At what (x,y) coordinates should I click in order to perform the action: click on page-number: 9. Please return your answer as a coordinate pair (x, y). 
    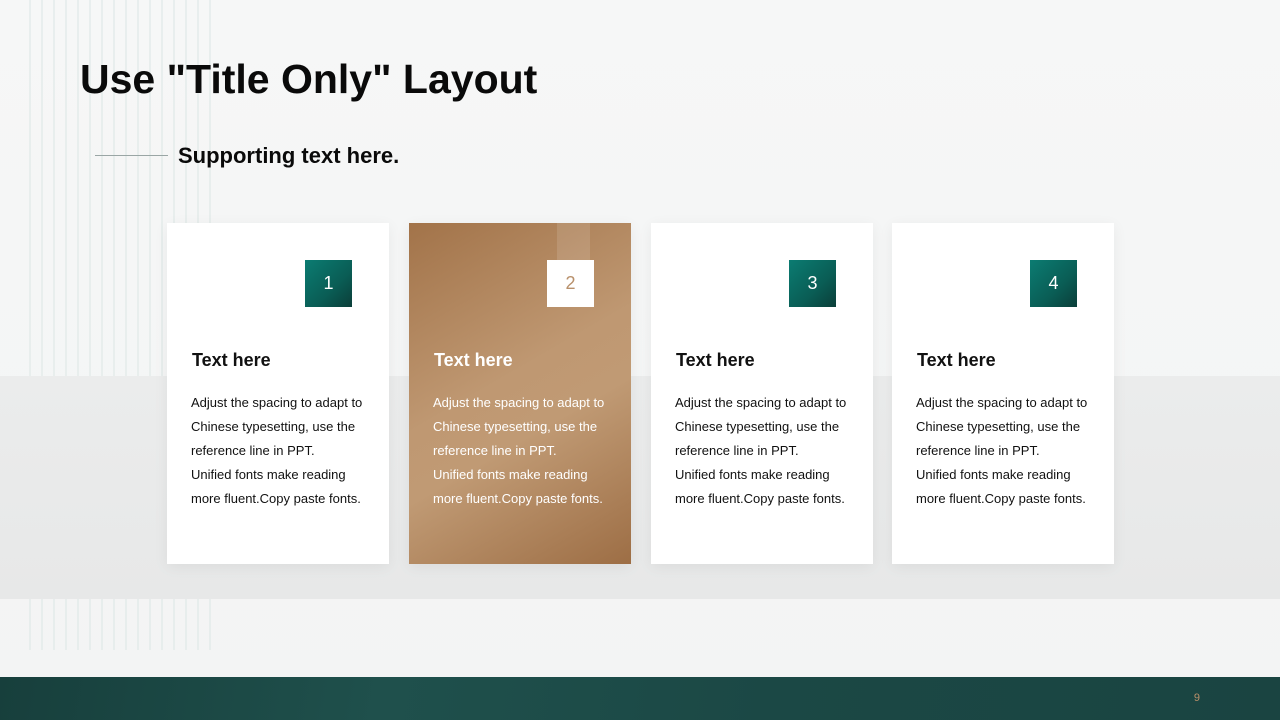
    Looking at the image, I should click on (1196, 698).